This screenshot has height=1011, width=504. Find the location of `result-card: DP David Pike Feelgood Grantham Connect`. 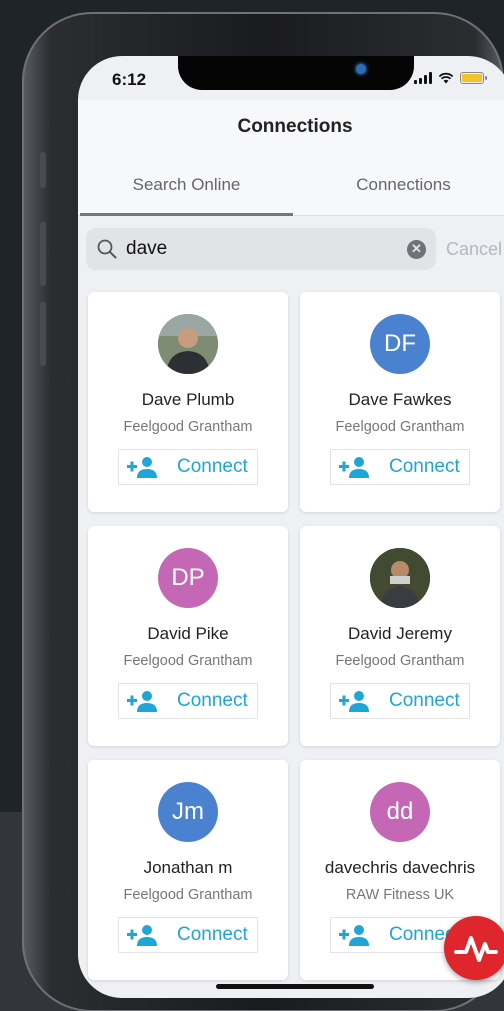

result-card: DP David Pike Feelgood Grantham Connect is located at coordinates (188, 636).